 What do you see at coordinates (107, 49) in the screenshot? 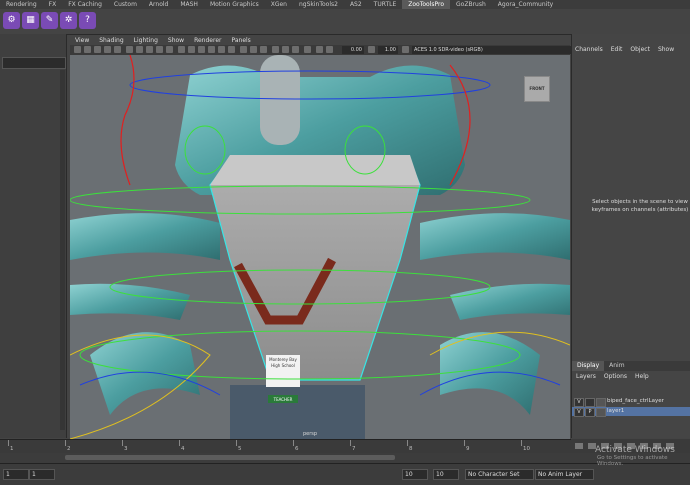
I see `image-plane-icon` at bounding box center [107, 49].